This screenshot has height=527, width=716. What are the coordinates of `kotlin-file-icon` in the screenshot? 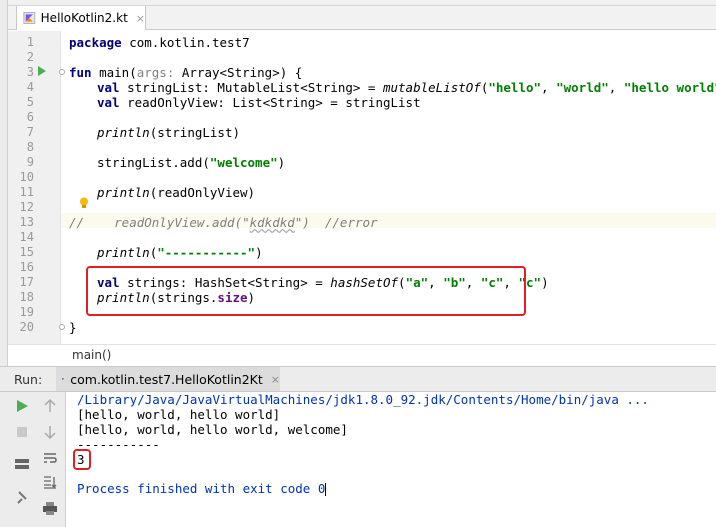 It's located at (29, 18).